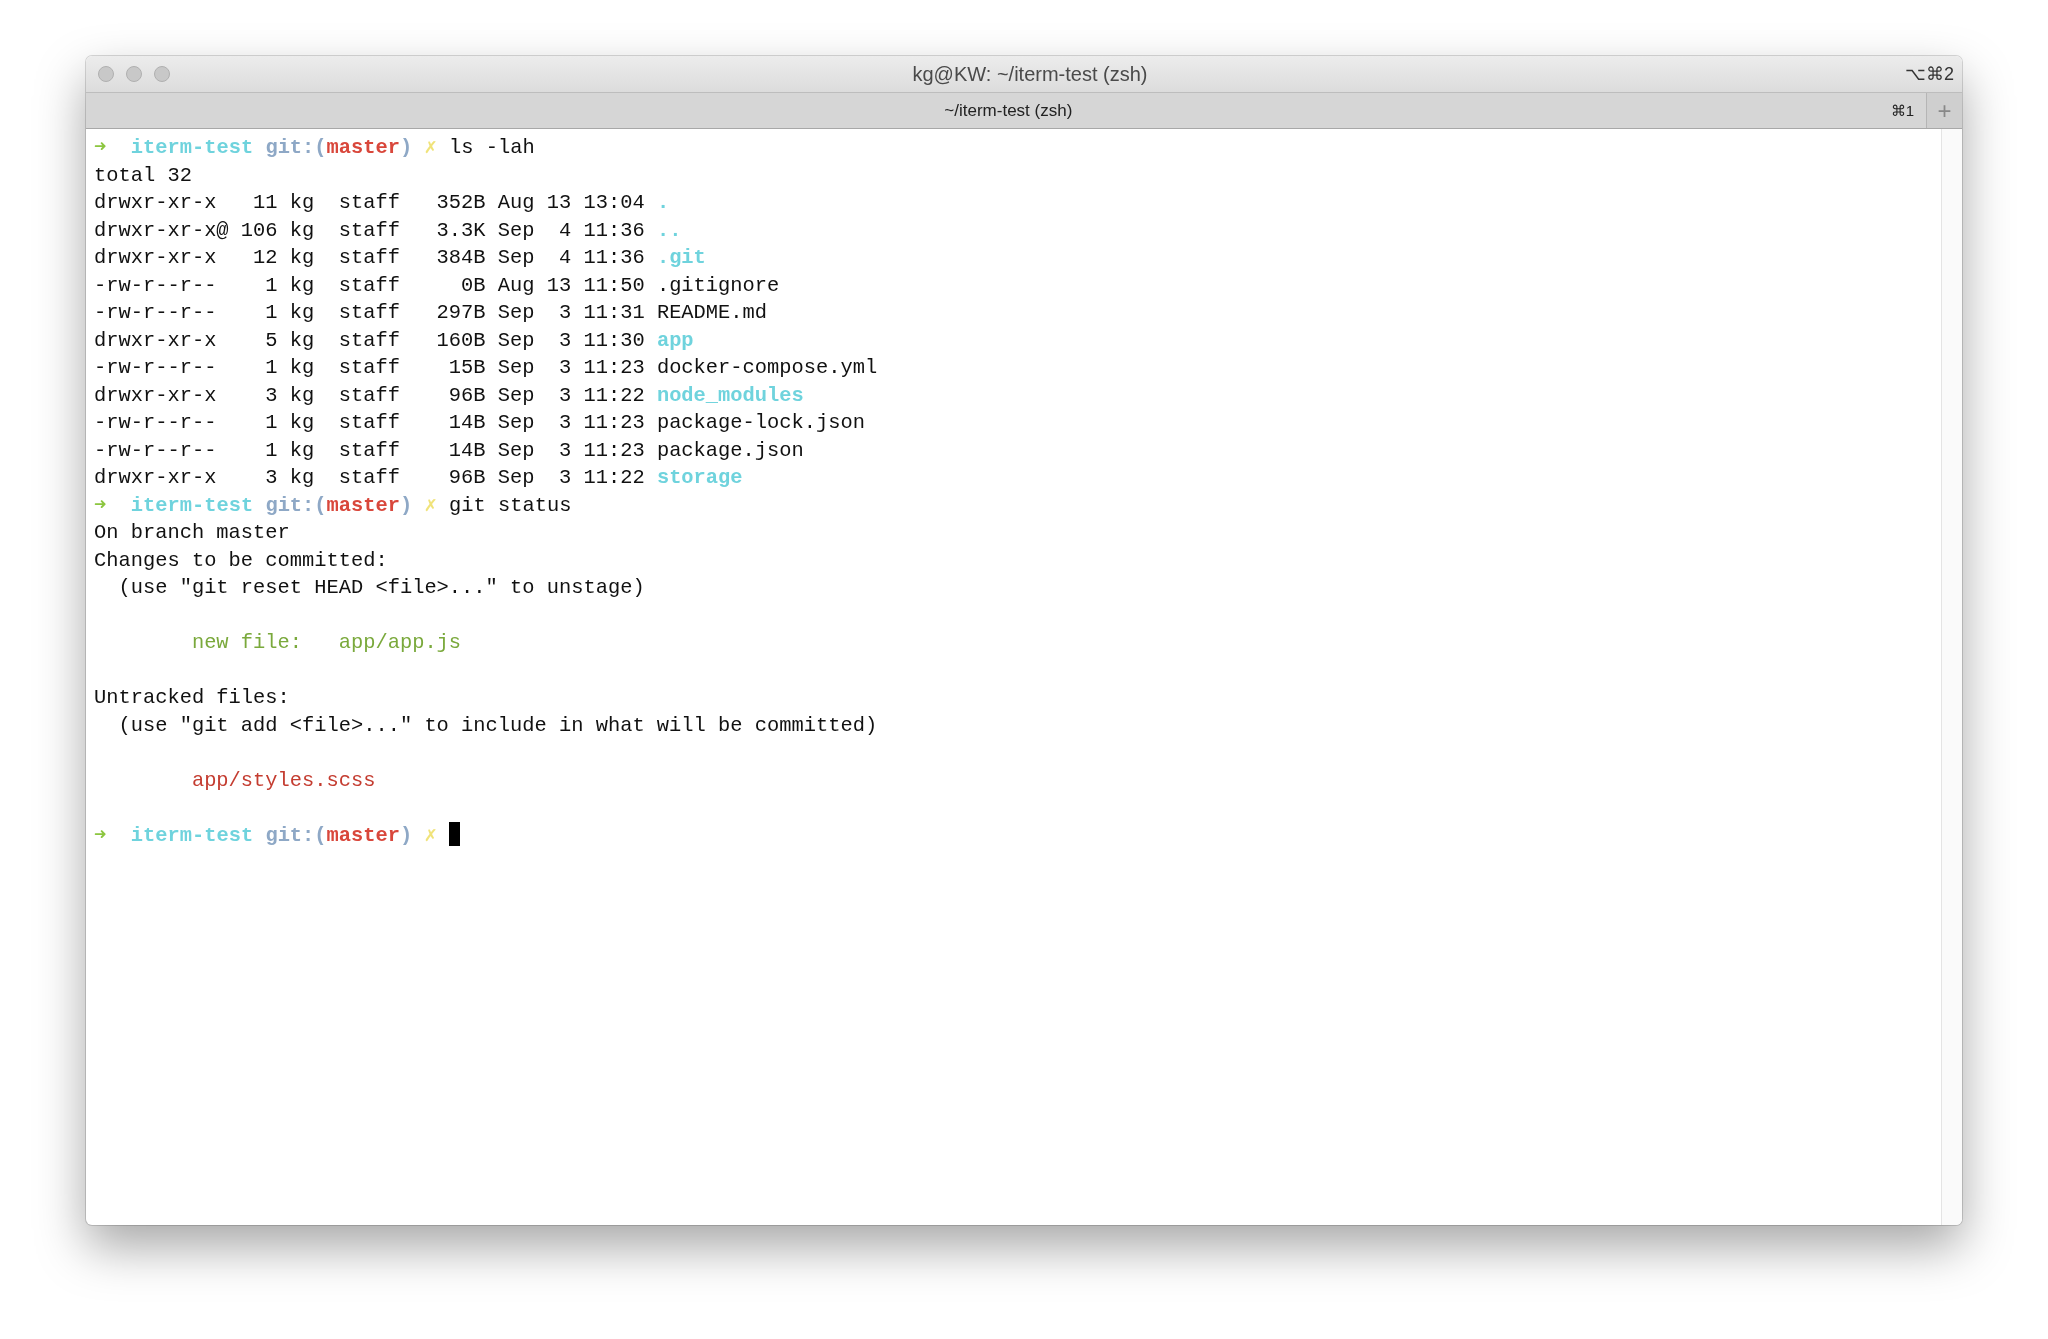  What do you see at coordinates (497, 725) in the screenshot?
I see `terminal-text: (use "git add <file>..." to include in what will be committed)` at bounding box center [497, 725].